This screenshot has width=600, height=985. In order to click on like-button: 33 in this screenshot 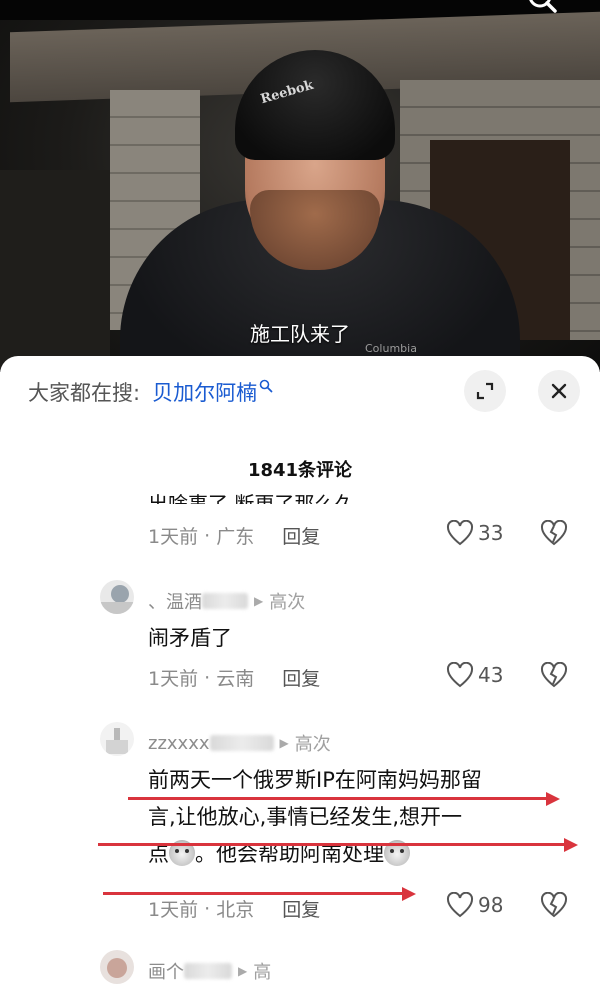, I will do `click(474, 533)`.